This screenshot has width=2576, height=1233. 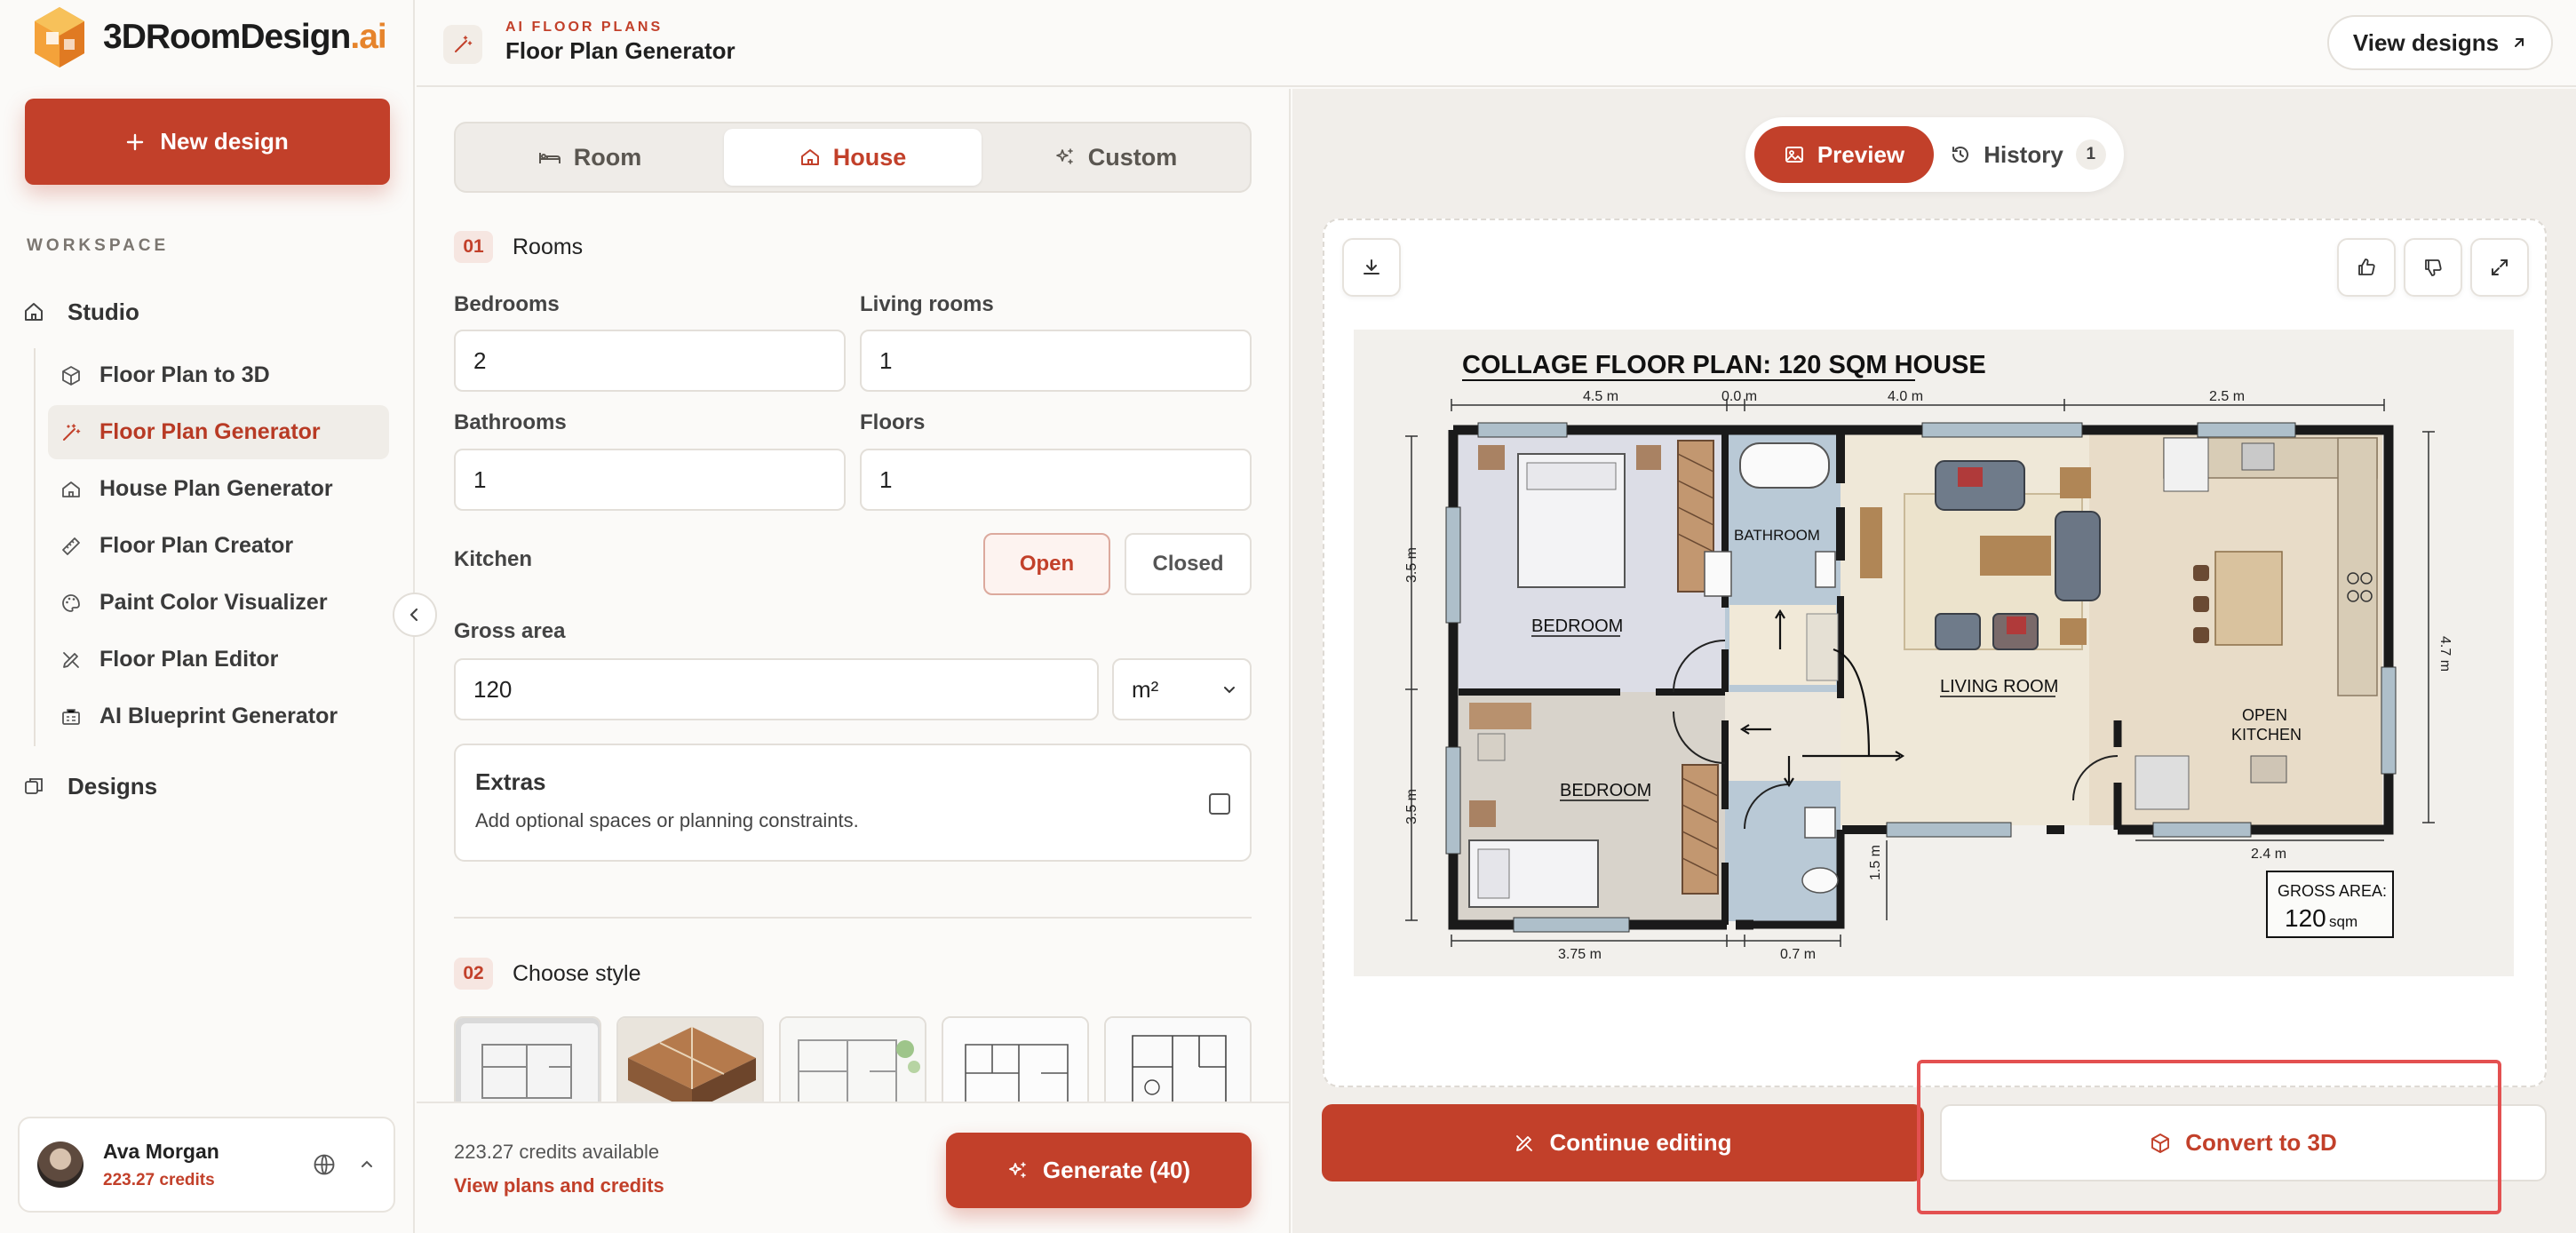 What do you see at coordinates (71, 660) in the screenshot?
I see `edit-tools-icon` at bounding box center [71, 660].